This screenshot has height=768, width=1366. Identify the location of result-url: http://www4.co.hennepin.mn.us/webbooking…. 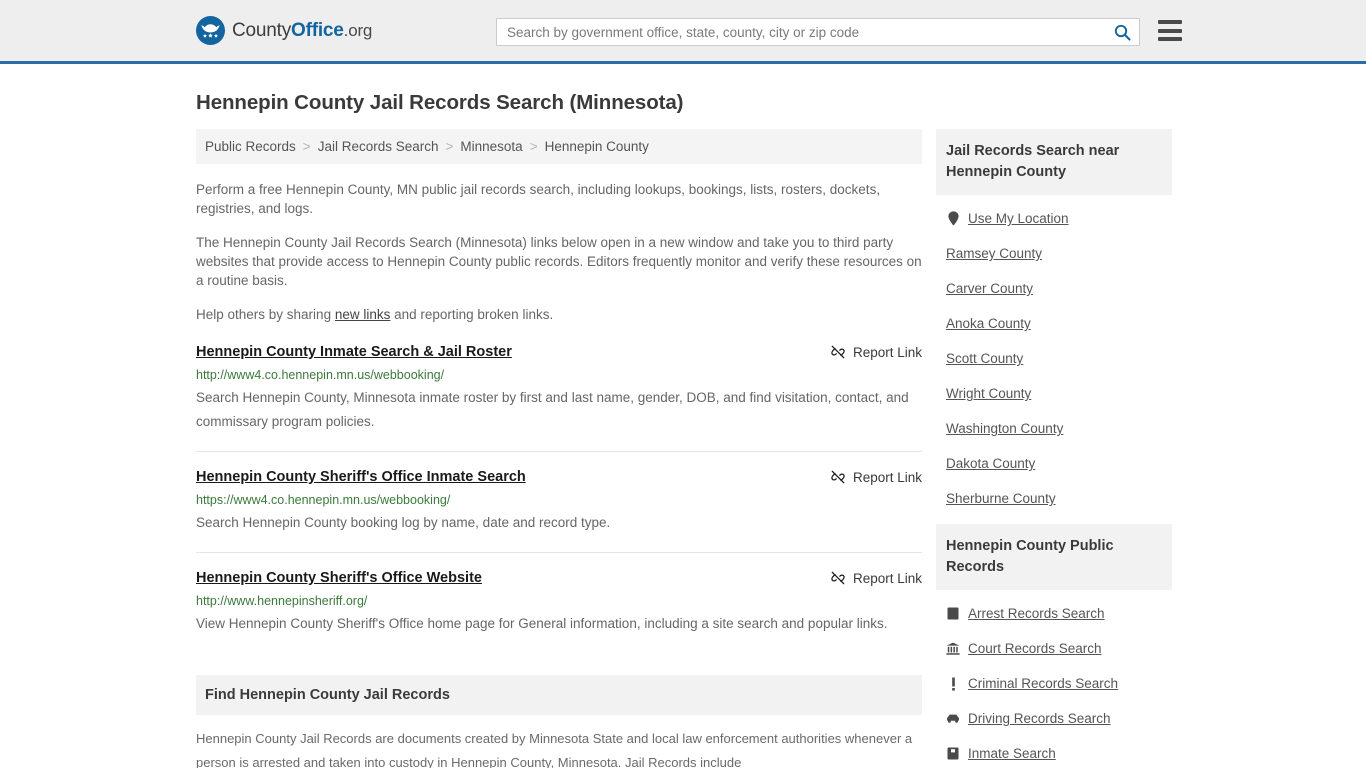
(320, 375).